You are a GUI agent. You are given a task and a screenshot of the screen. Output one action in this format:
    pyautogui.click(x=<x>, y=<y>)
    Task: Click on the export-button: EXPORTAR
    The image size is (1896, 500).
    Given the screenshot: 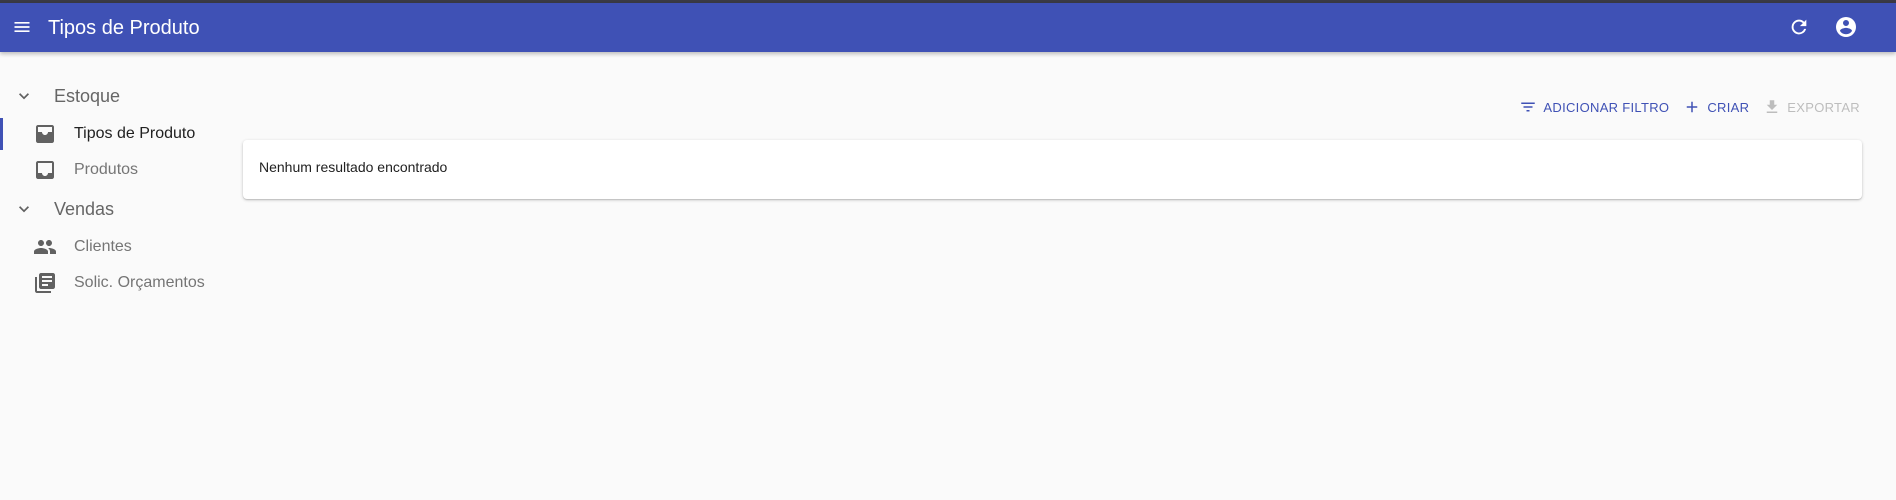 What is the action you would take?
    pyautogui.click(x=1811, y=107)
    